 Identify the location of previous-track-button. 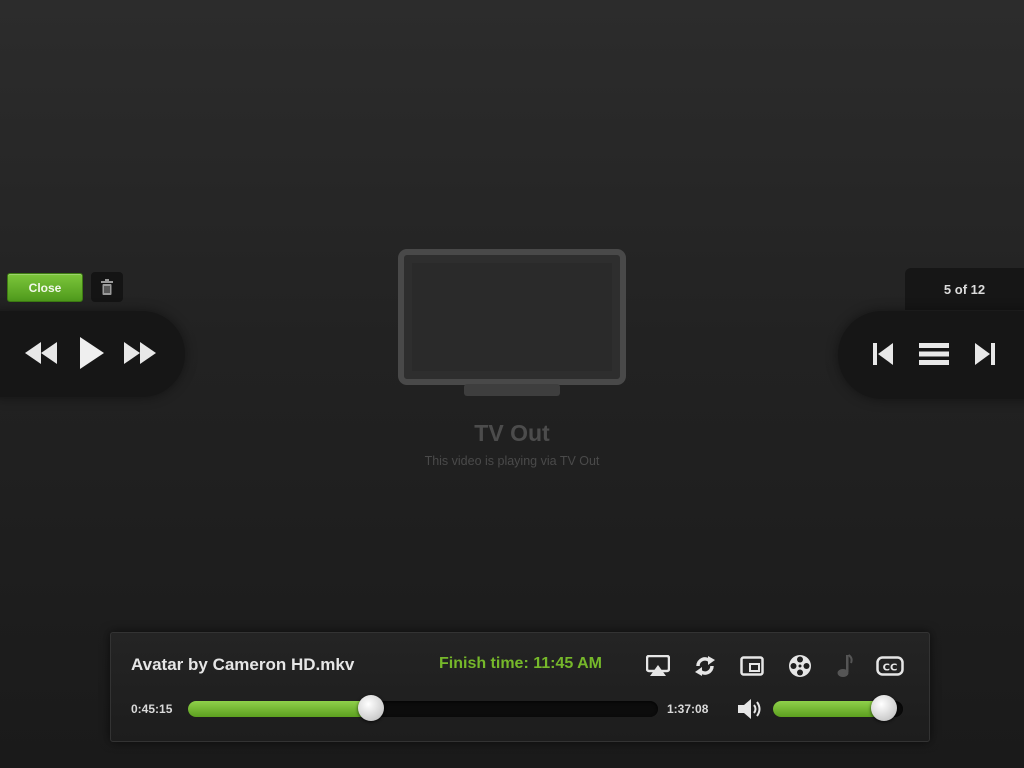
(883, 354).